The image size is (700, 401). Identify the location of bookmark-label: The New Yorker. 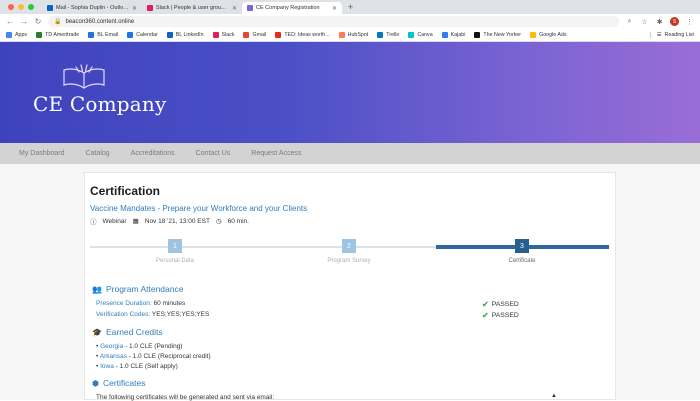
(502, 35).